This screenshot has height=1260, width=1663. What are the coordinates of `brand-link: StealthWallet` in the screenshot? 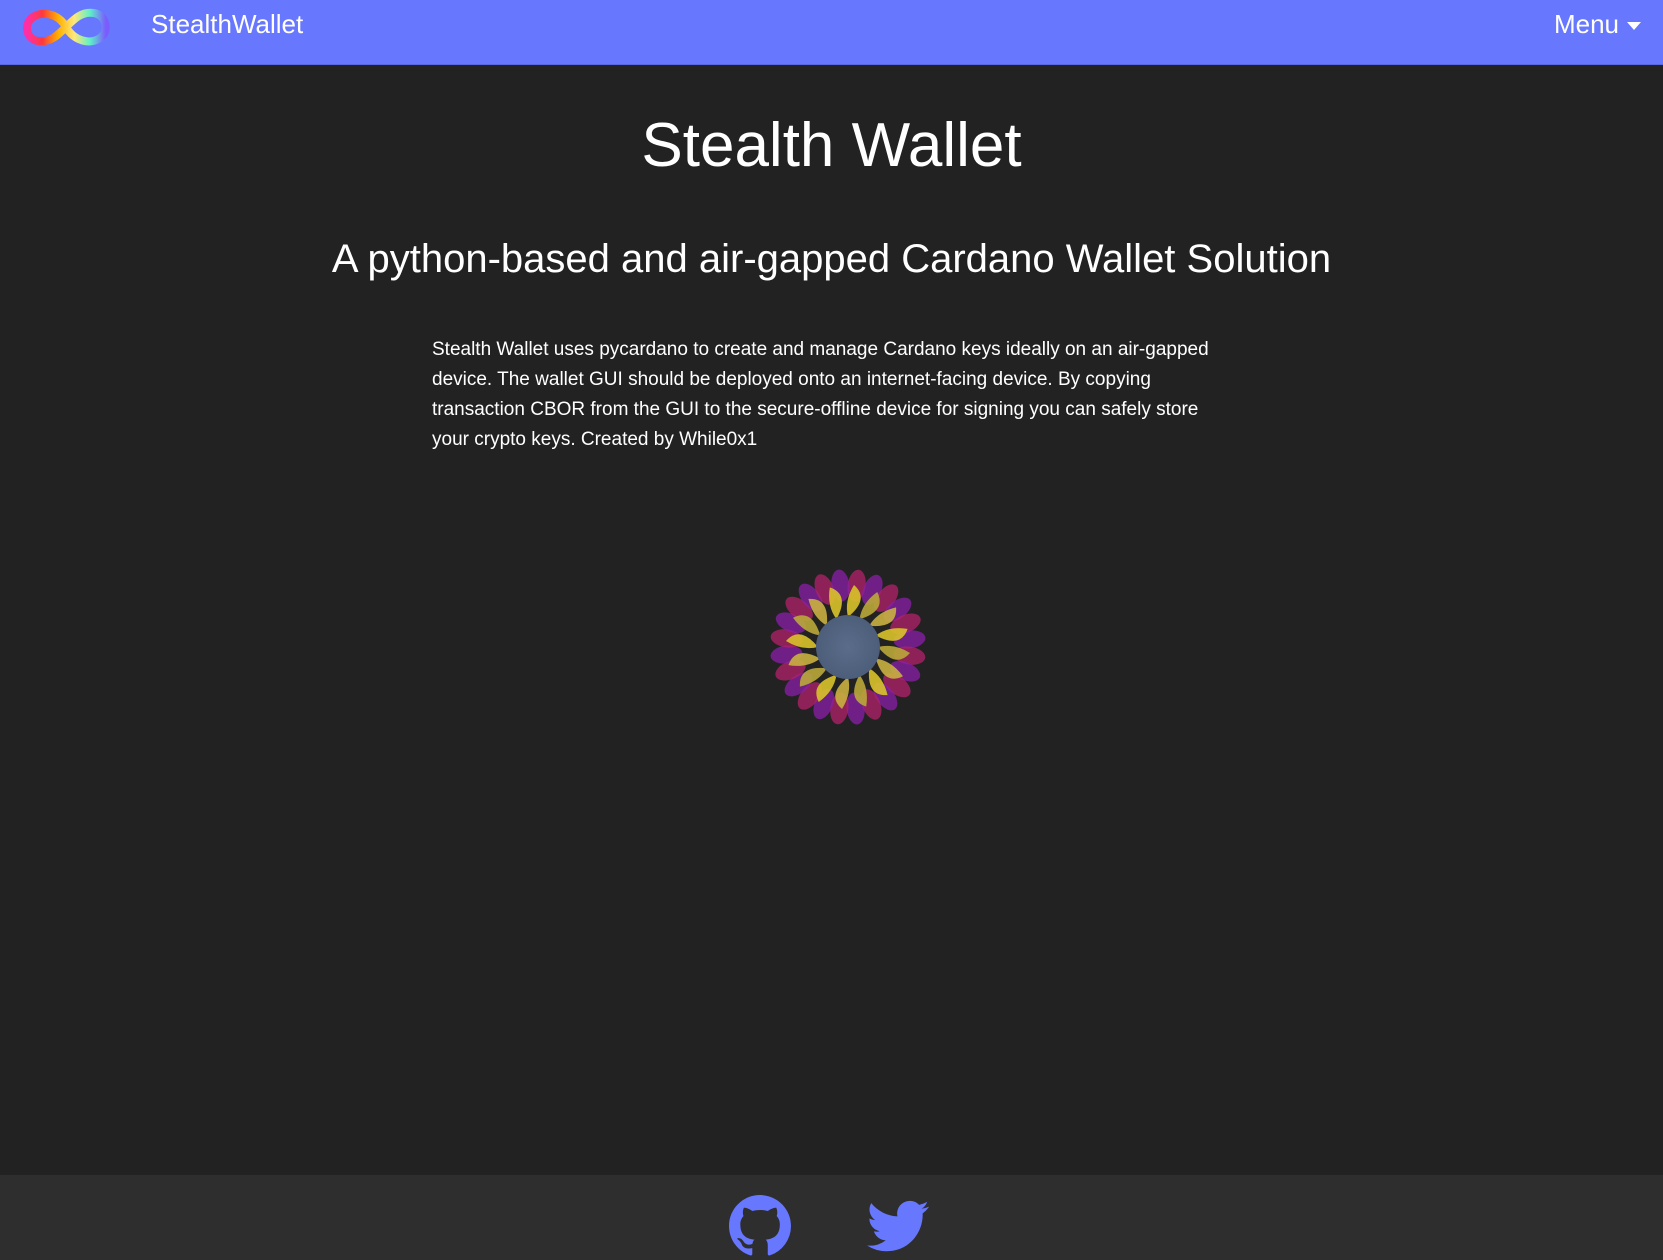 It's located at (227, 24).